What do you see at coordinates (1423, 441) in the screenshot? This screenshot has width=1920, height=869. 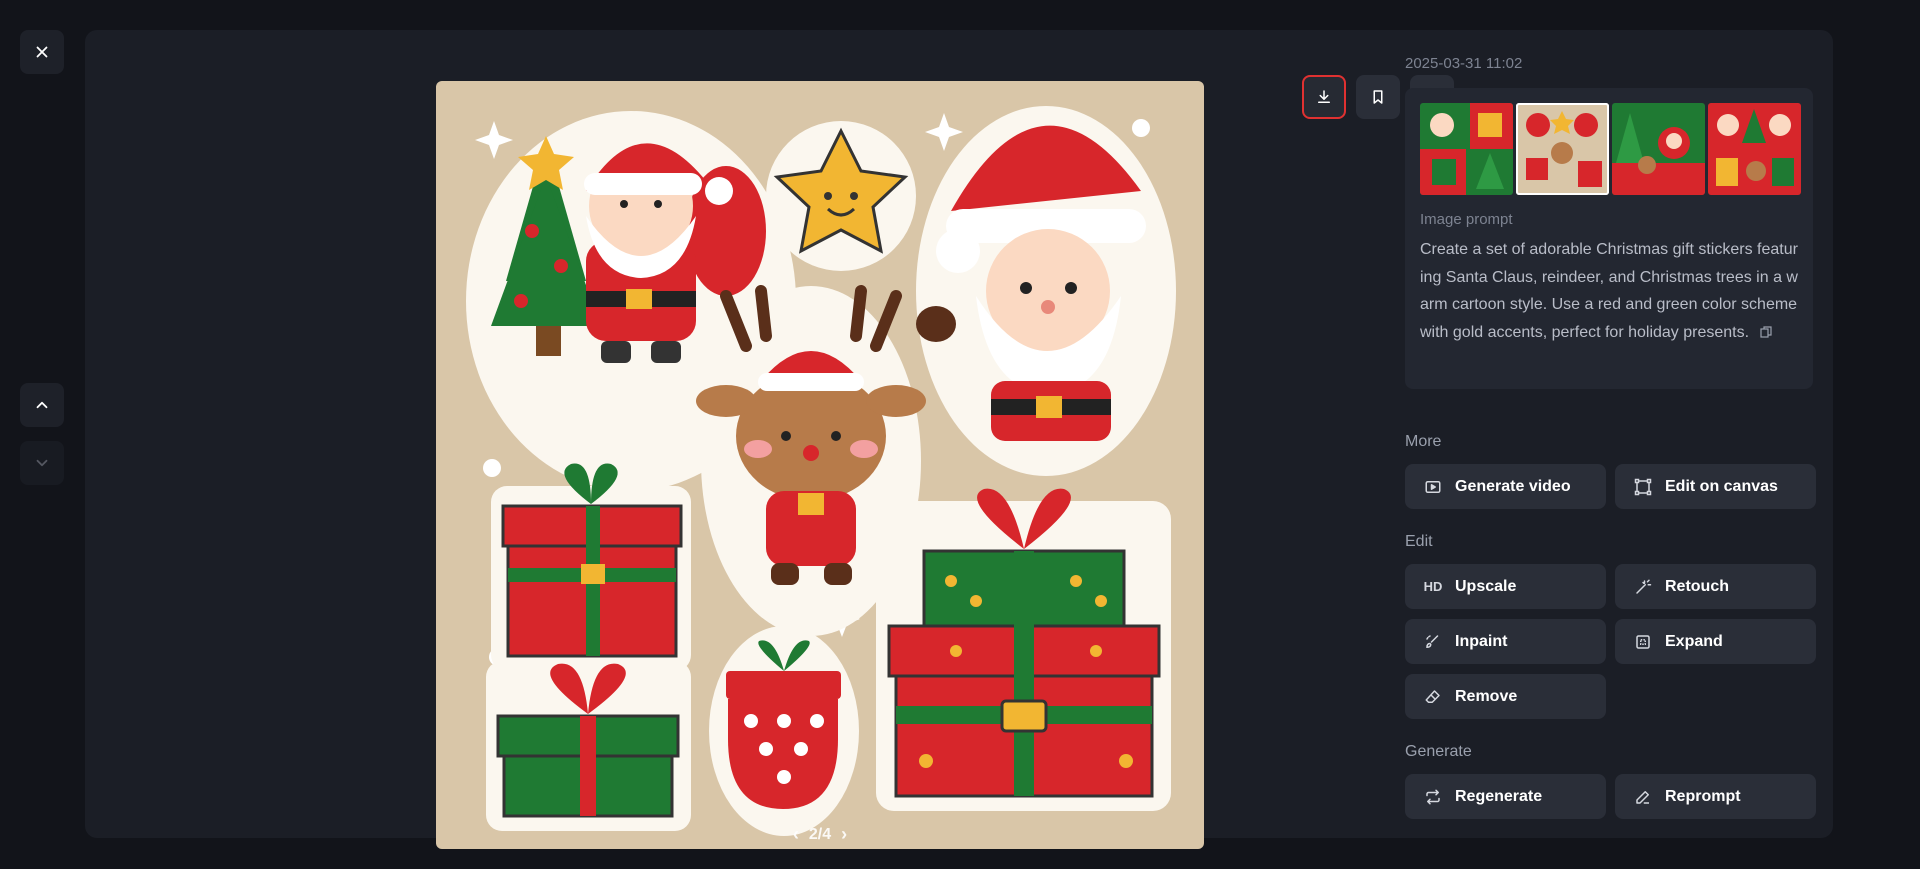 I see `section-more-title: More` at bounding box center [1423, 441].